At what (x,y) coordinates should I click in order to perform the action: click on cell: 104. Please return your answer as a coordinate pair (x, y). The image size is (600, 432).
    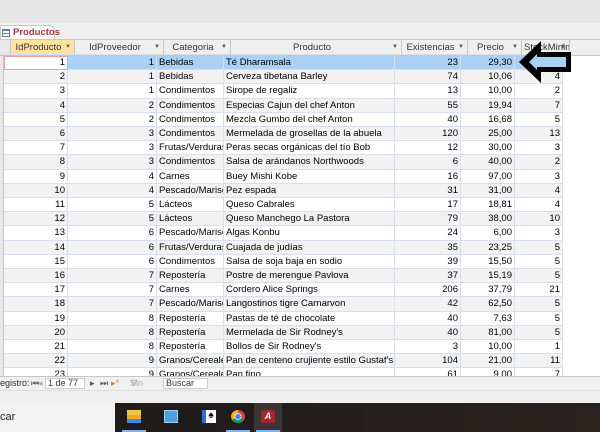
    Looking at the image, I should click on (428, 361).